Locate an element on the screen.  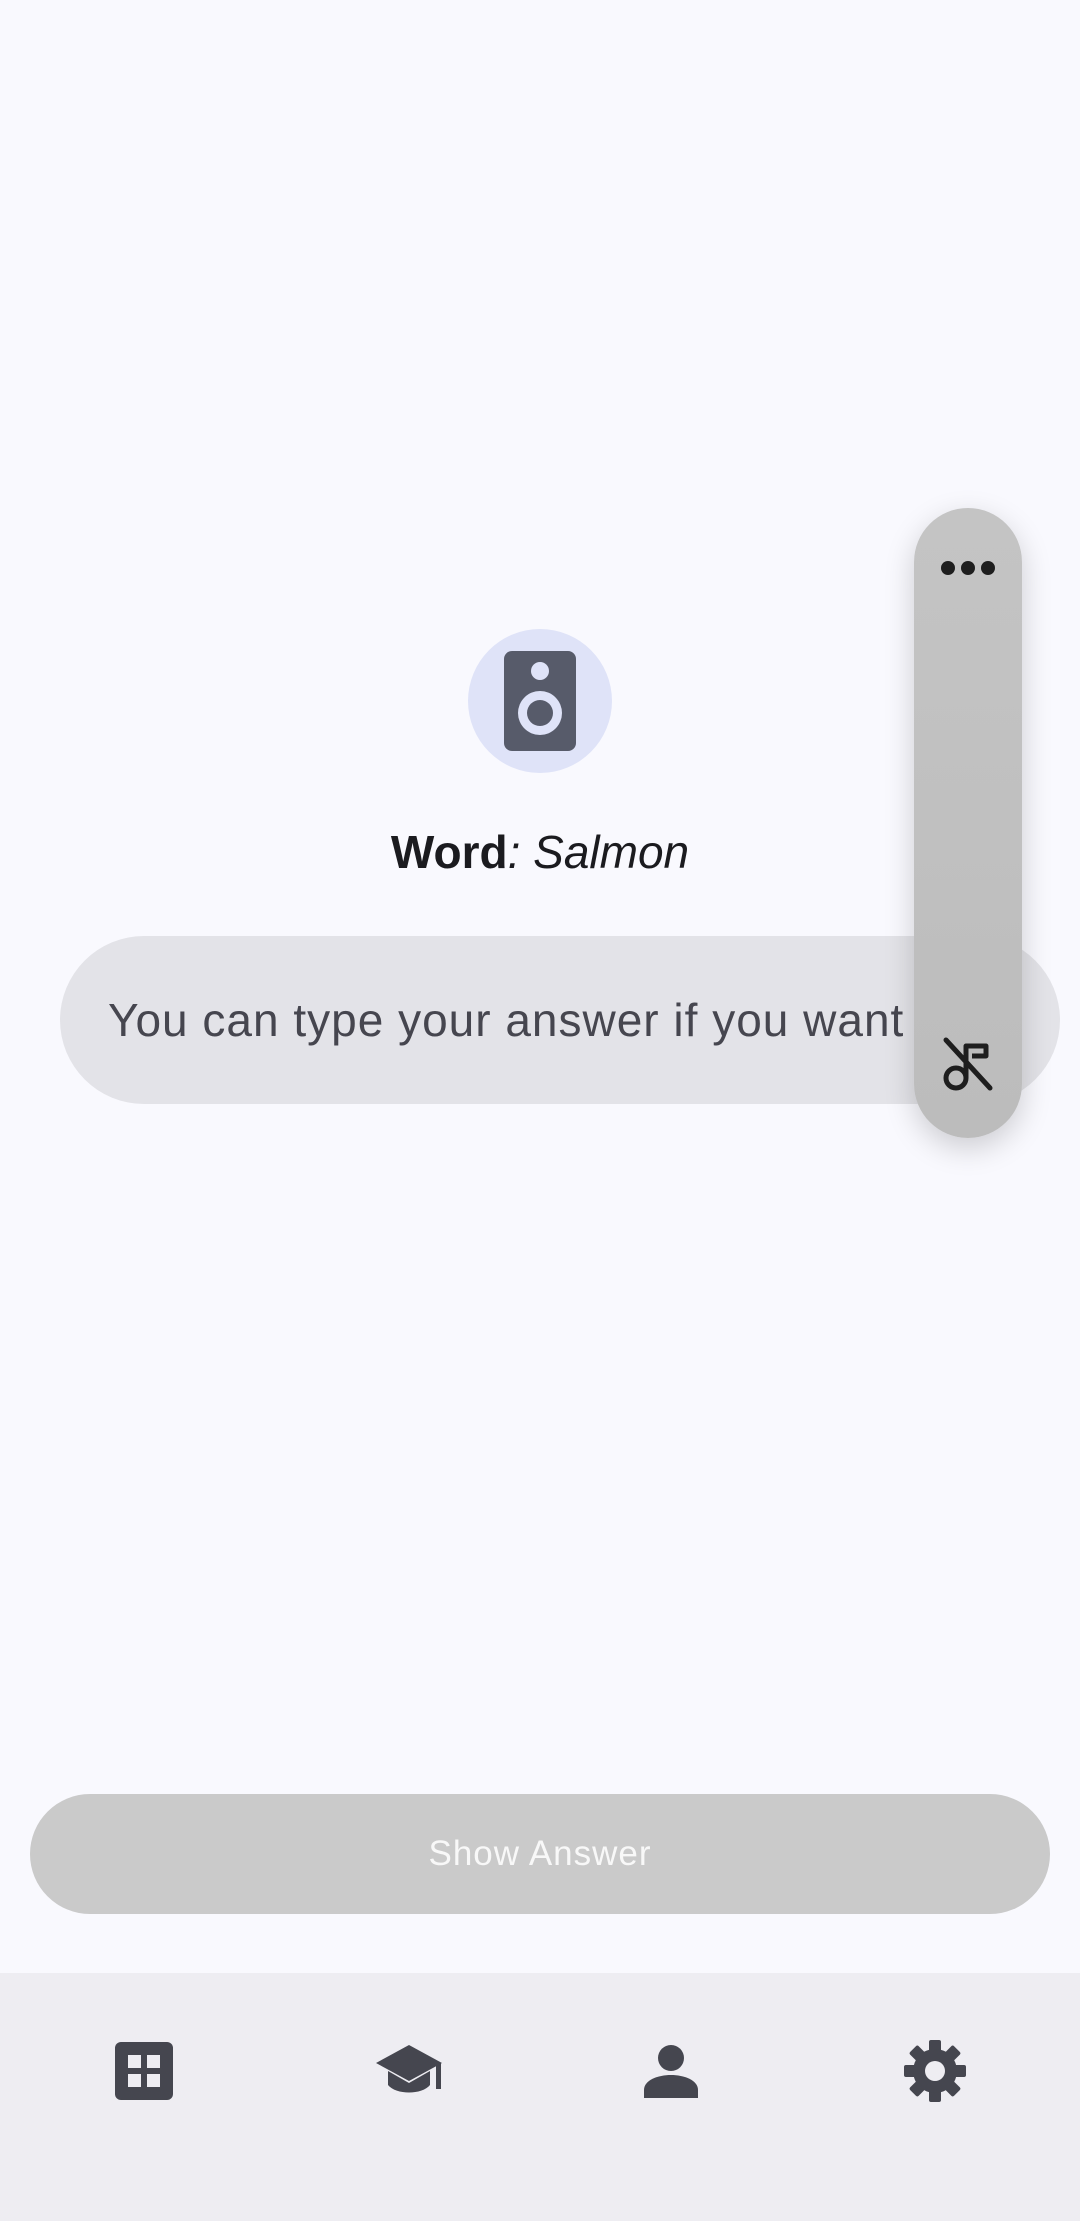
nav-item-learn is located at coordinates (409, 2073).